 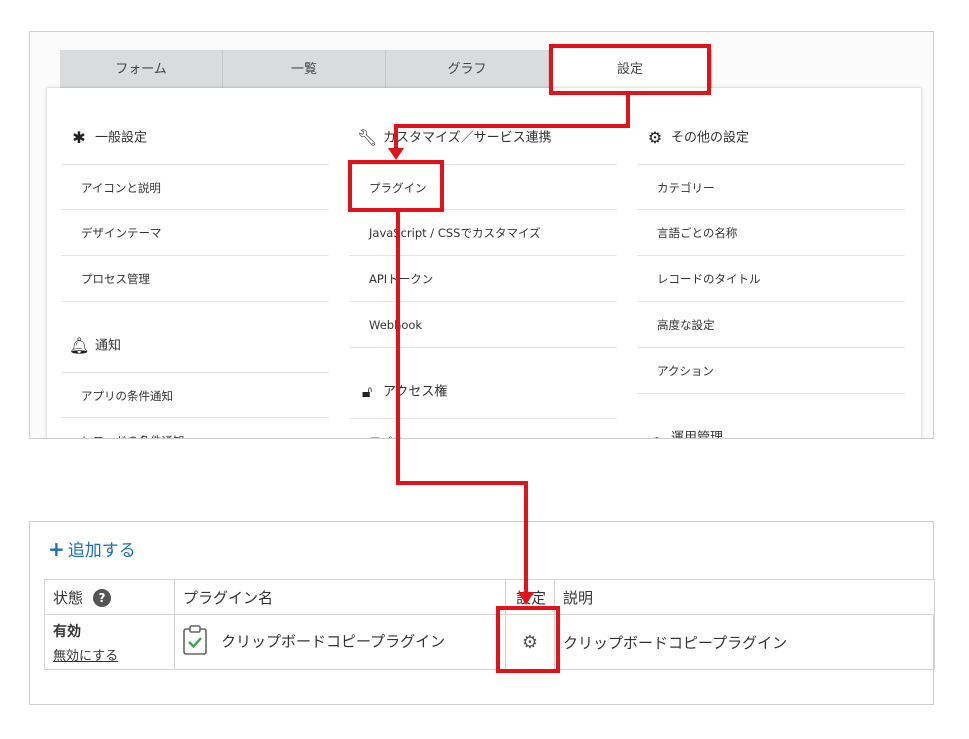 I want to click on bell-icon: 🔔︎, so click(x=79, y=345).